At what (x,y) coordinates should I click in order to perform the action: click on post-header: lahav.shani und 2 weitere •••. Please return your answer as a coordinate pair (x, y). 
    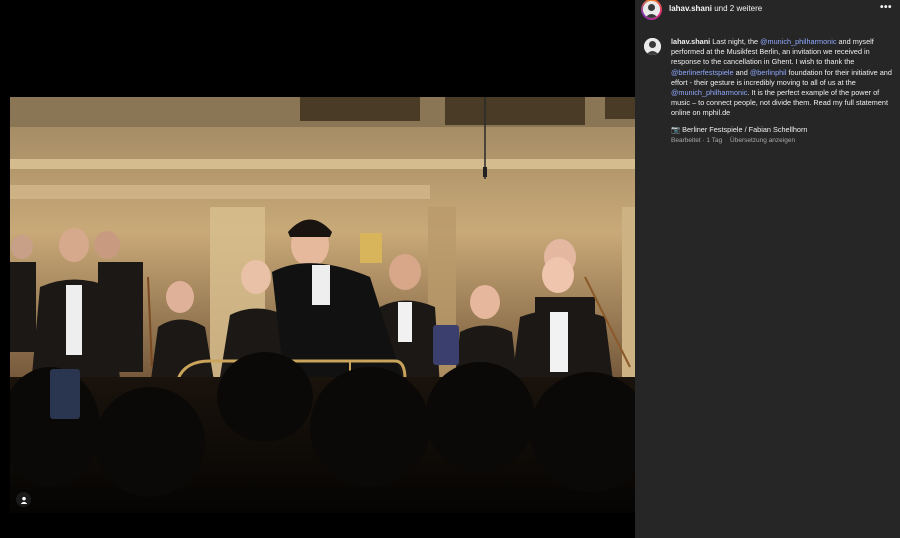
    Looking at the image, I should click on (767, 10).